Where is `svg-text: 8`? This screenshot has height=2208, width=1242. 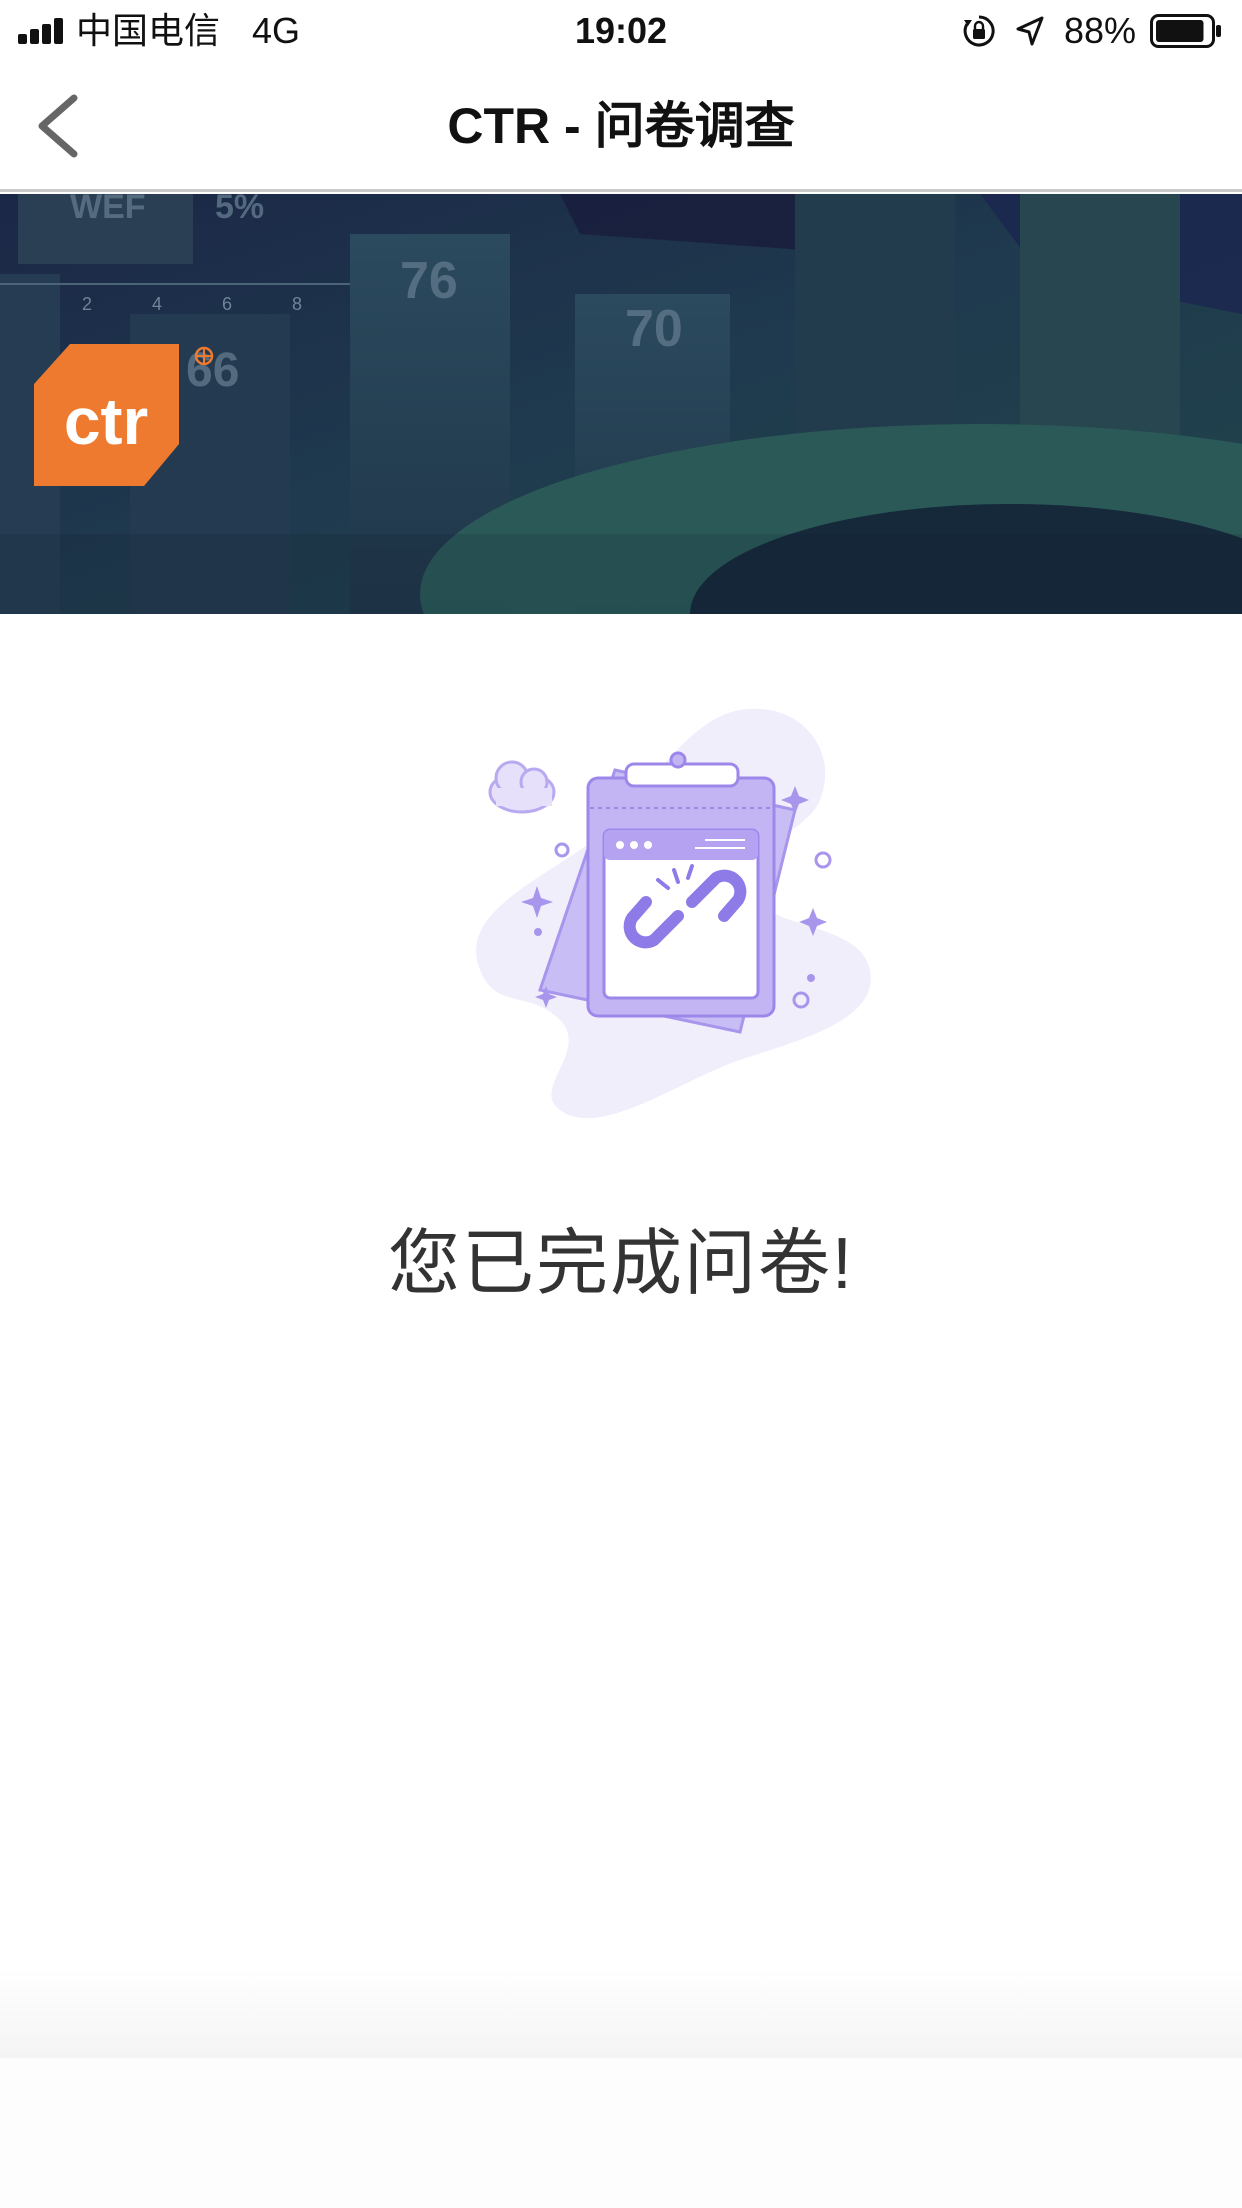 svg-text: 8 is located at coordinates (297, 304).